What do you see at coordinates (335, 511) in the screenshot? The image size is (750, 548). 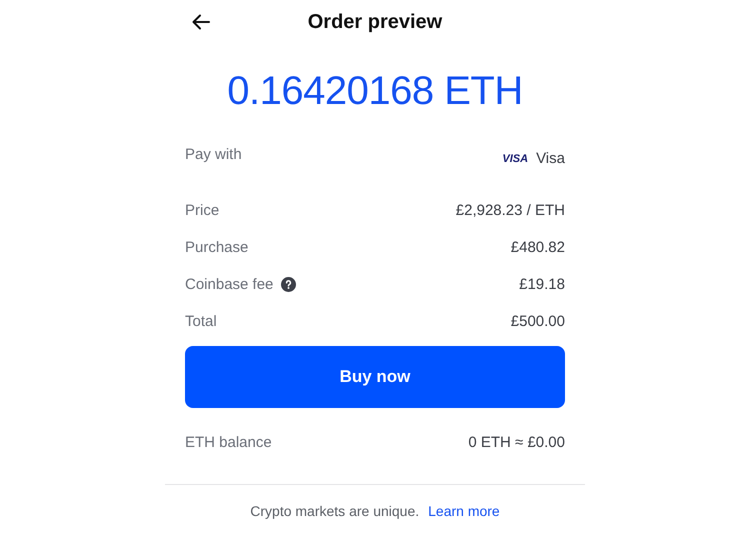 I see `disclaimer-text: Crypto markets are unique.` at bounding box center [335, 511].